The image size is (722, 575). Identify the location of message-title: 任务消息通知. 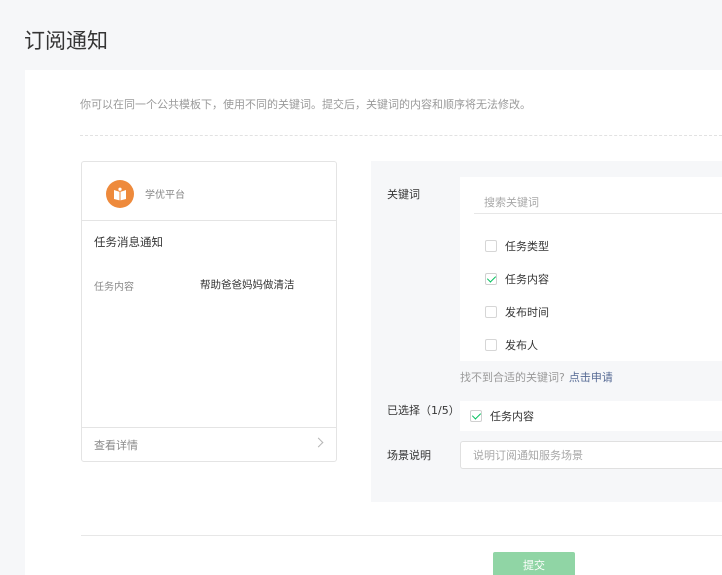
(128, 242).